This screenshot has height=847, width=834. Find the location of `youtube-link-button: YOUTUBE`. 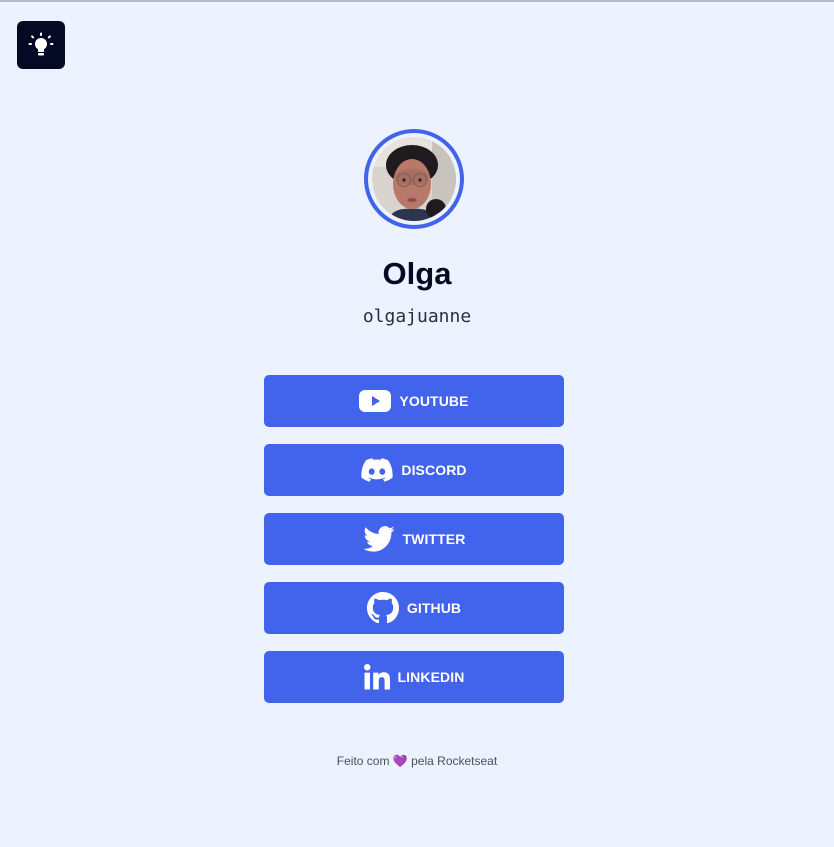

youtube-link-button: YOUTUBE is located at coordinates (414, 401).